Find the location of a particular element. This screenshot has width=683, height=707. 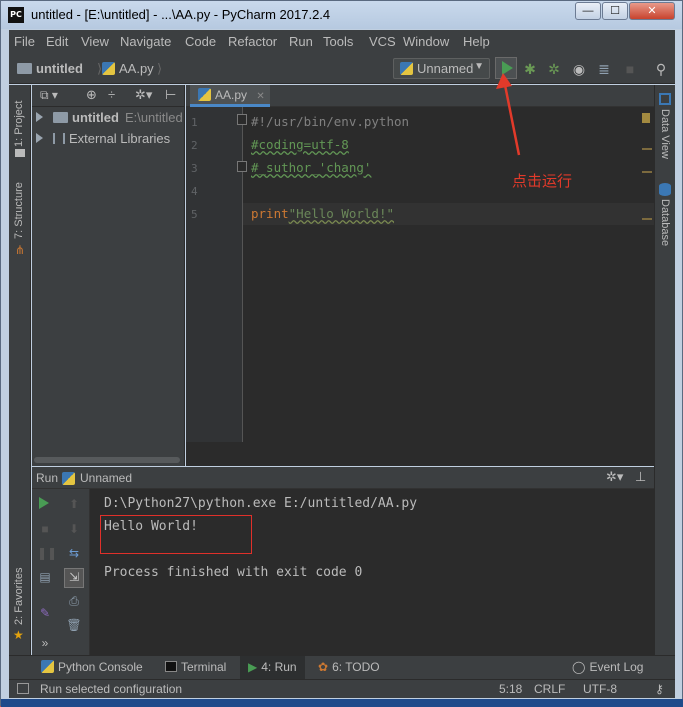

coverage-icon: ✲ is located at coordinates (554, 69).